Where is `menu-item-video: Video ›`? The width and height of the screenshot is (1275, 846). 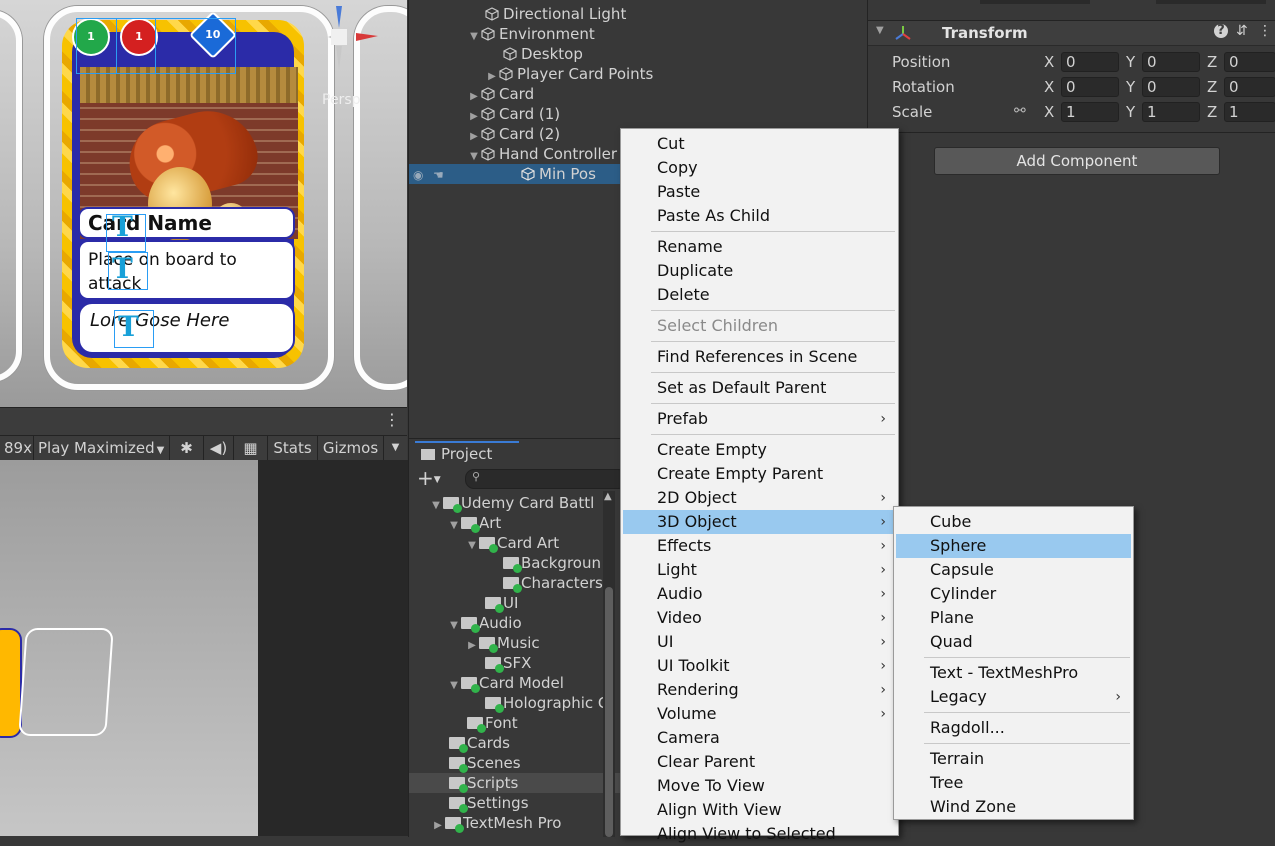
menu-item-video: Video › is located at coordinates (759, 618).